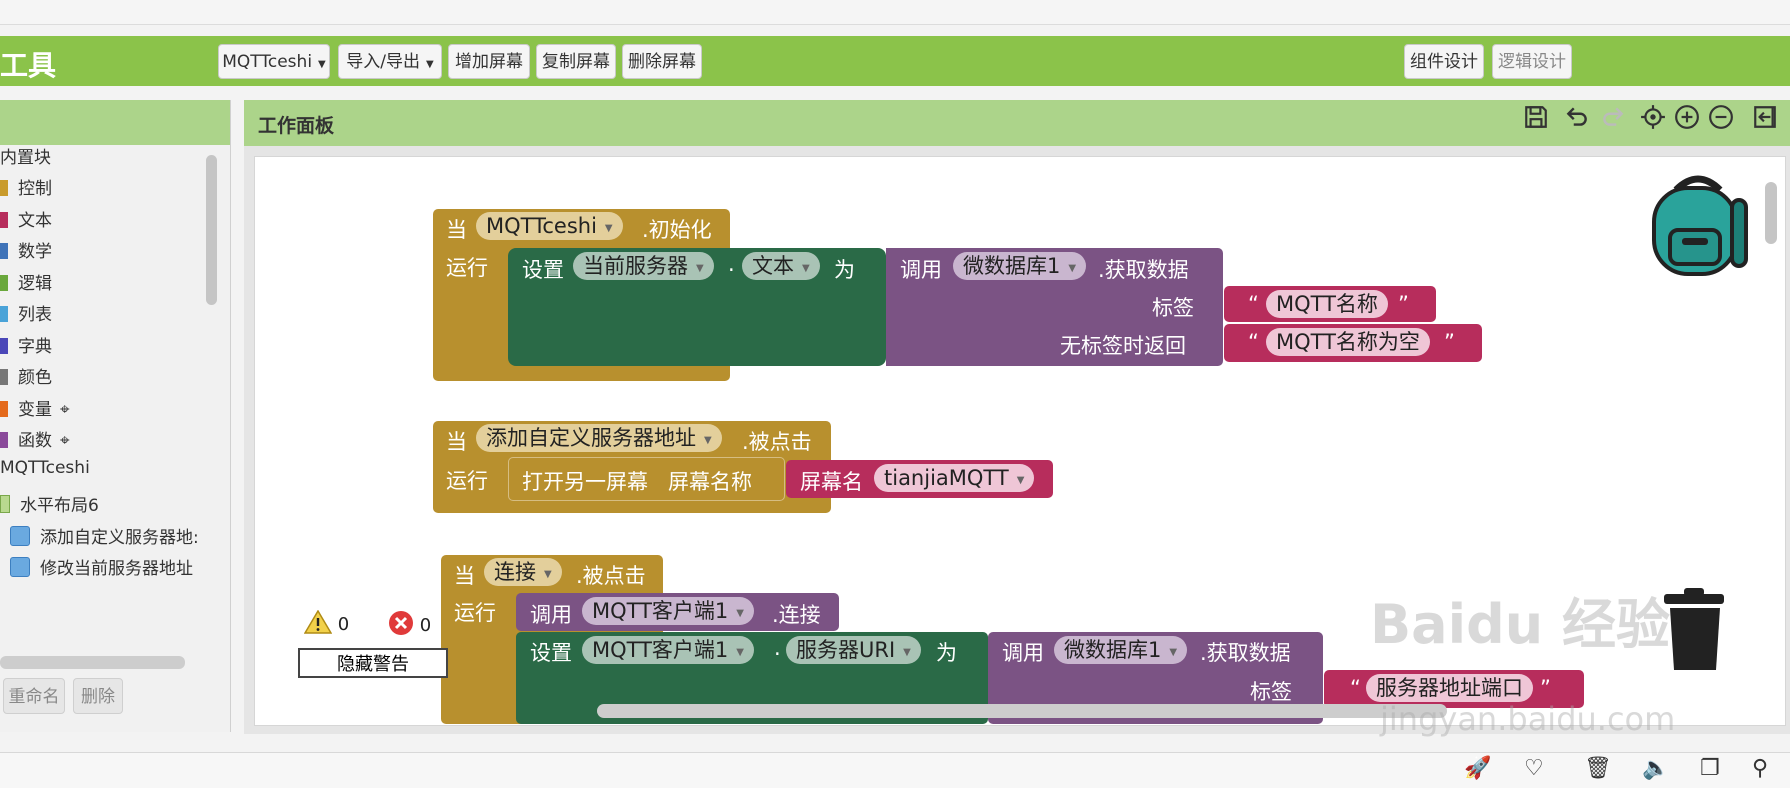 Image resolution: width=1790 pixels, height=788 pixels. Describe the element at coordinates (65, 410) in the screenshot. I see `crosshair-icon: ⌖` at that location.